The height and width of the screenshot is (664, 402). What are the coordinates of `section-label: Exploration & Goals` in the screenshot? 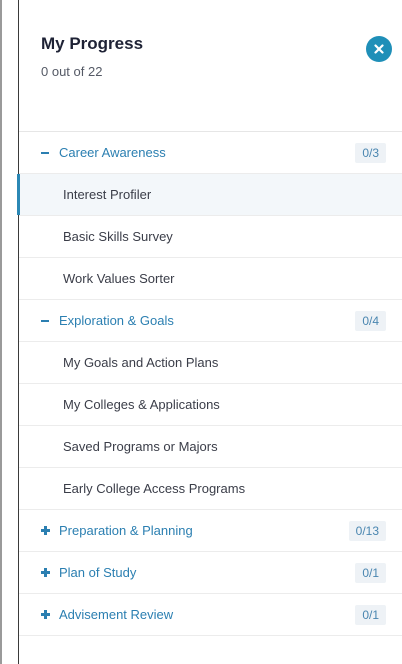 It's located at (116, 320).